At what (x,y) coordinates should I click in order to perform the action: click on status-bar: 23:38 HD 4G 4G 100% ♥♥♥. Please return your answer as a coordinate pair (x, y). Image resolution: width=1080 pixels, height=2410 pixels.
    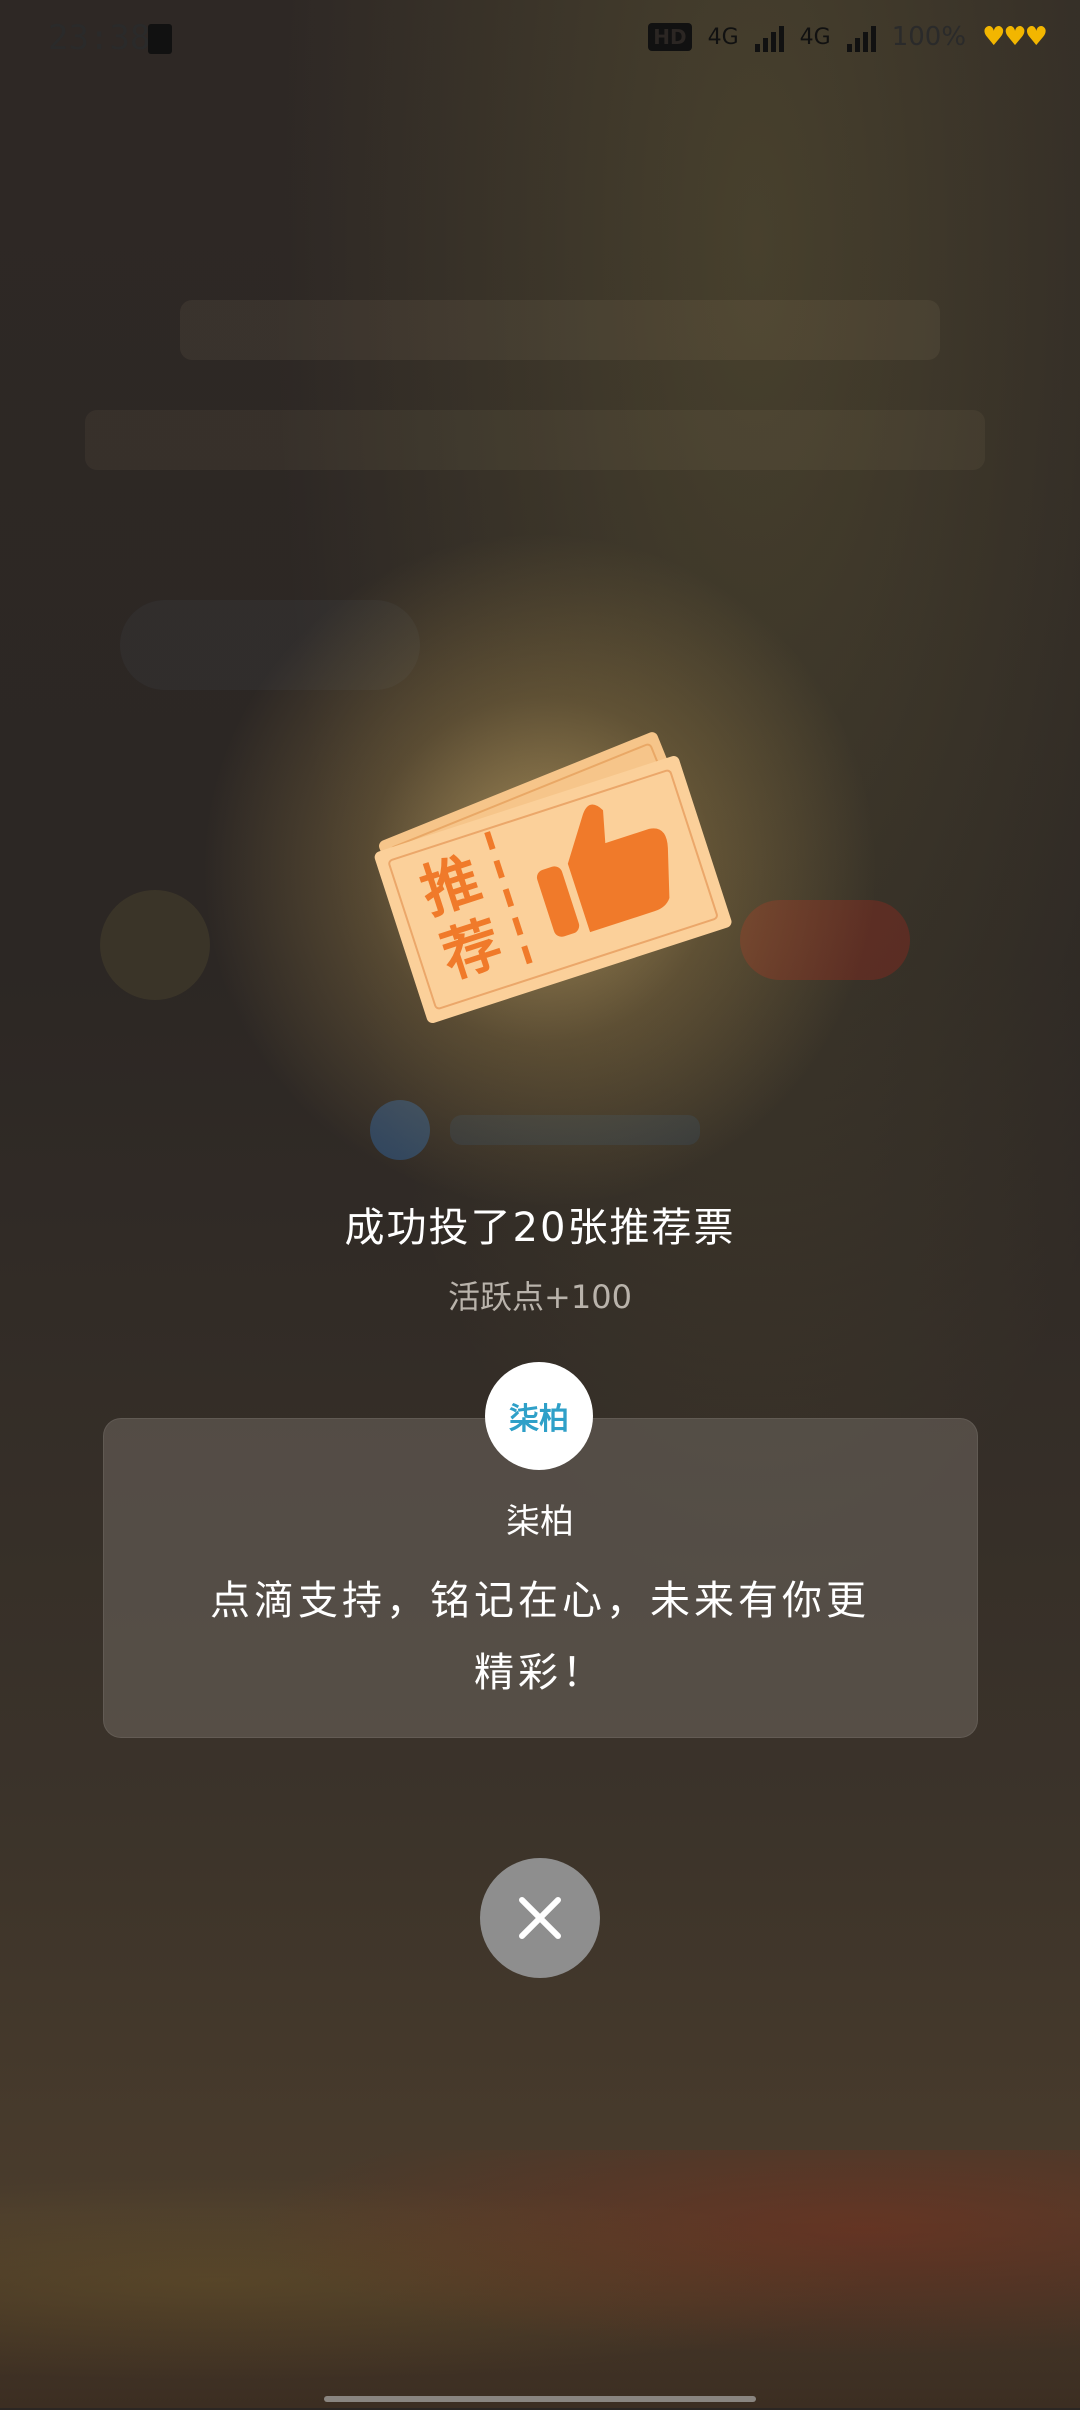
    Looking at the image, I should click on (540, 40).